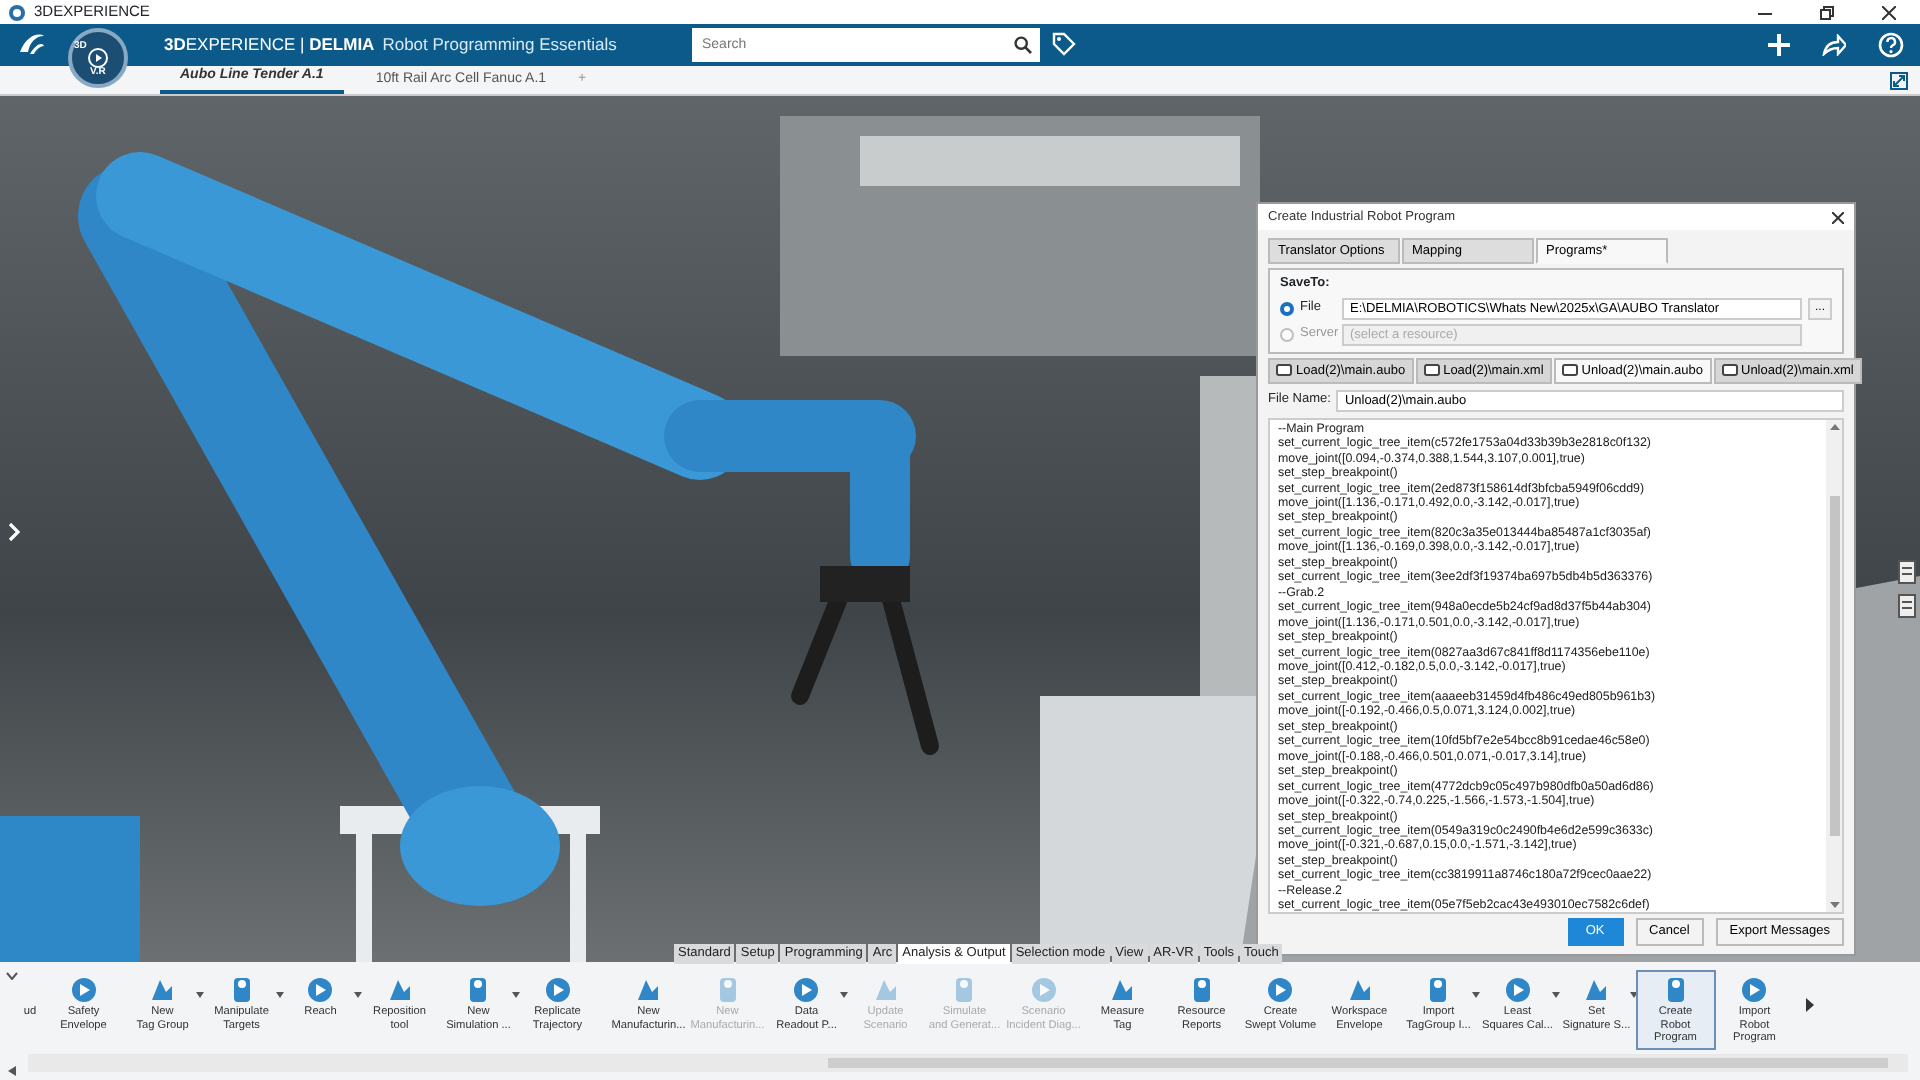  What do you see at coordinates (1023, 45) in the screenshot?
I see `search-icon` at bounding box center [1023, 45].